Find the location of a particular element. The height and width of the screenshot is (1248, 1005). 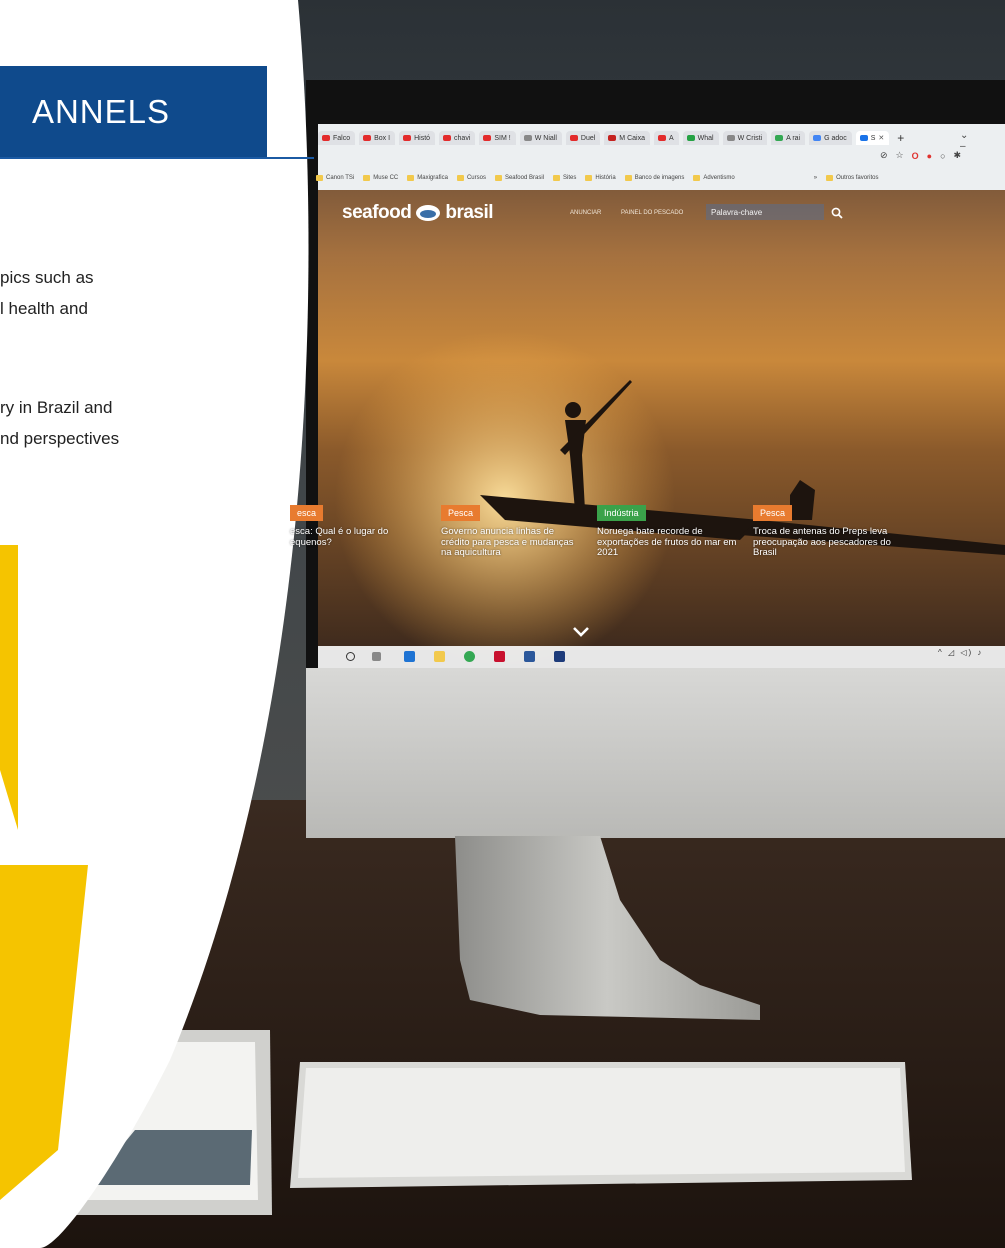

app-icon is located at coordinates (499, 656).